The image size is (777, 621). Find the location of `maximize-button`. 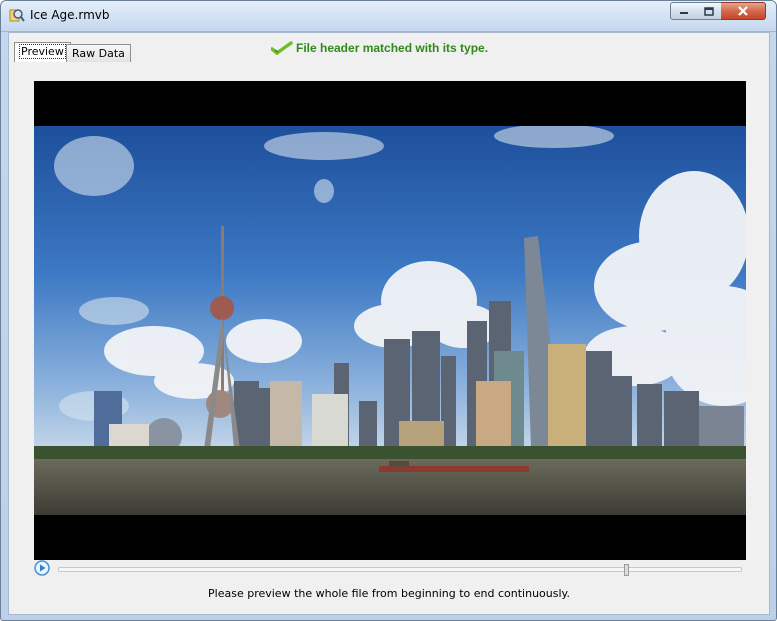

maximize-button is located at coordinates (709, 11).